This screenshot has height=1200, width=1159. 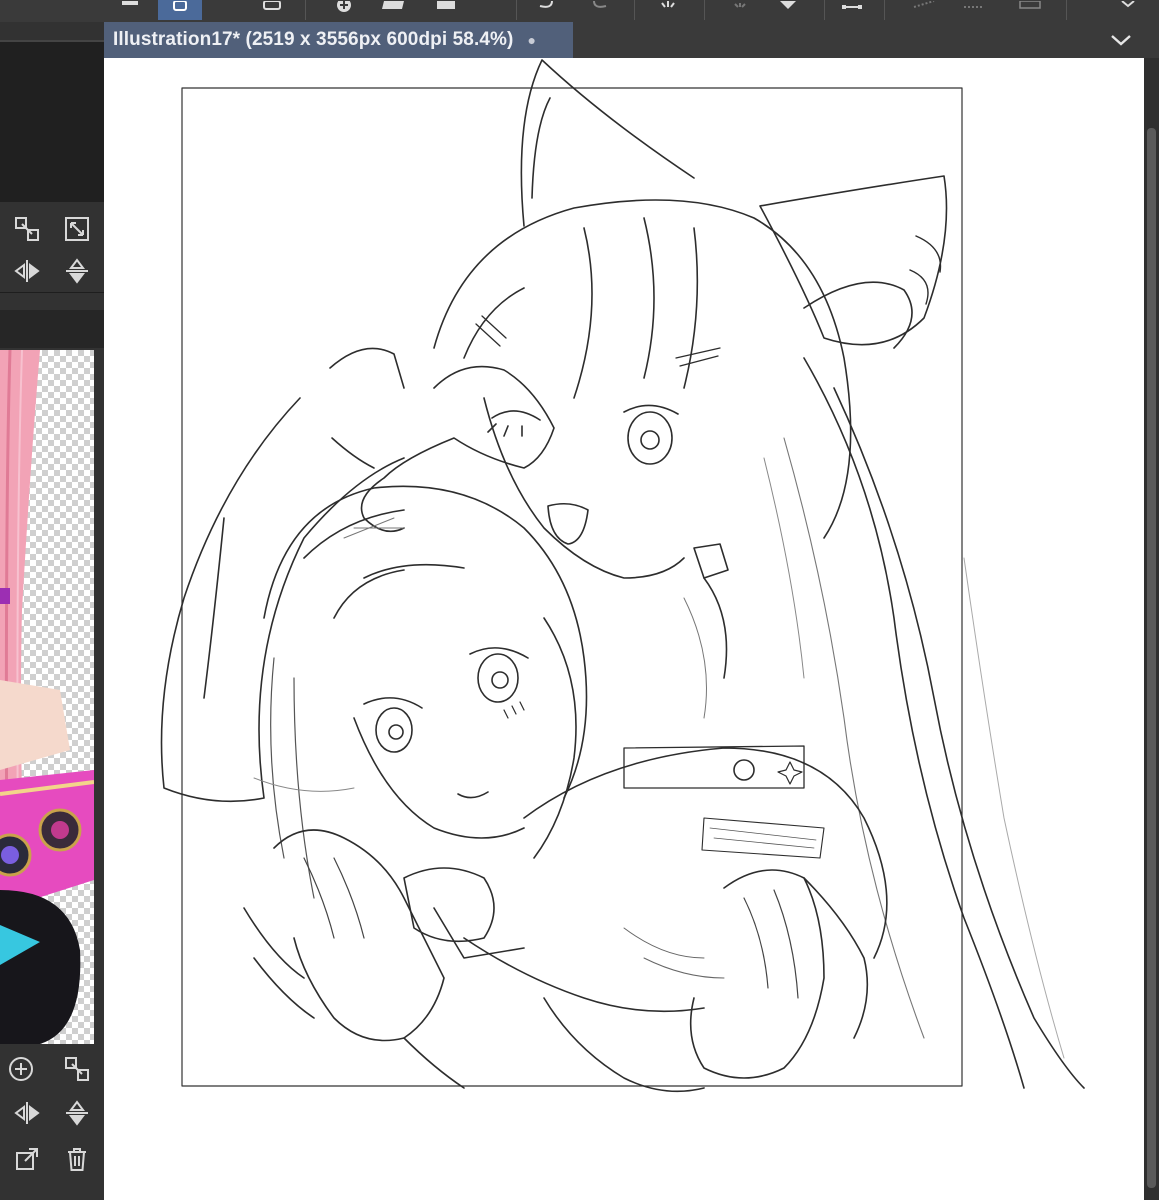 I want to click on layer-icon, so click(x=180, y=10).